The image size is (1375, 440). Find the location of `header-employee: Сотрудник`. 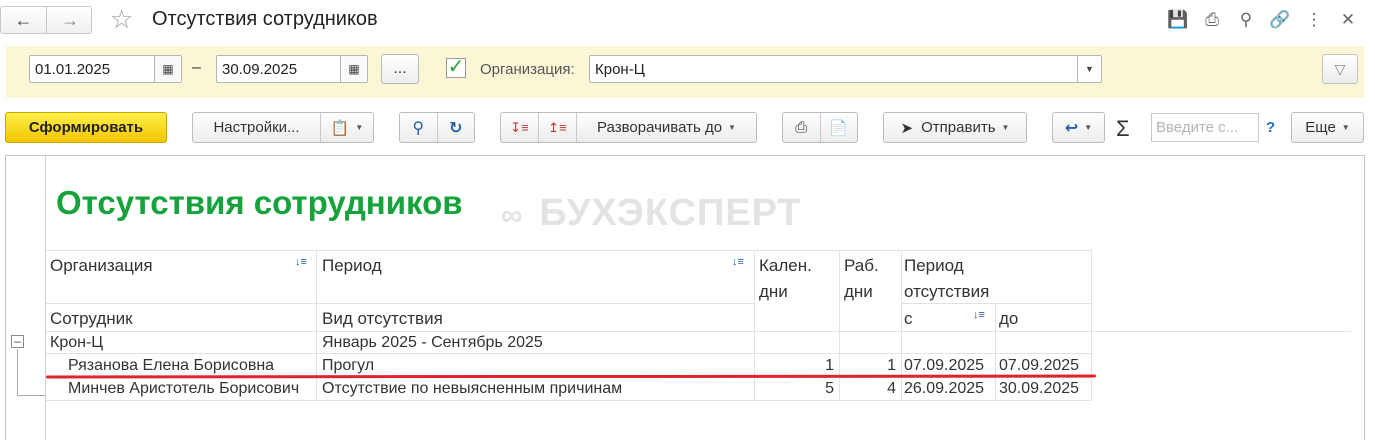

header-employee: Сотрудник is located at coordinates (91, 318).